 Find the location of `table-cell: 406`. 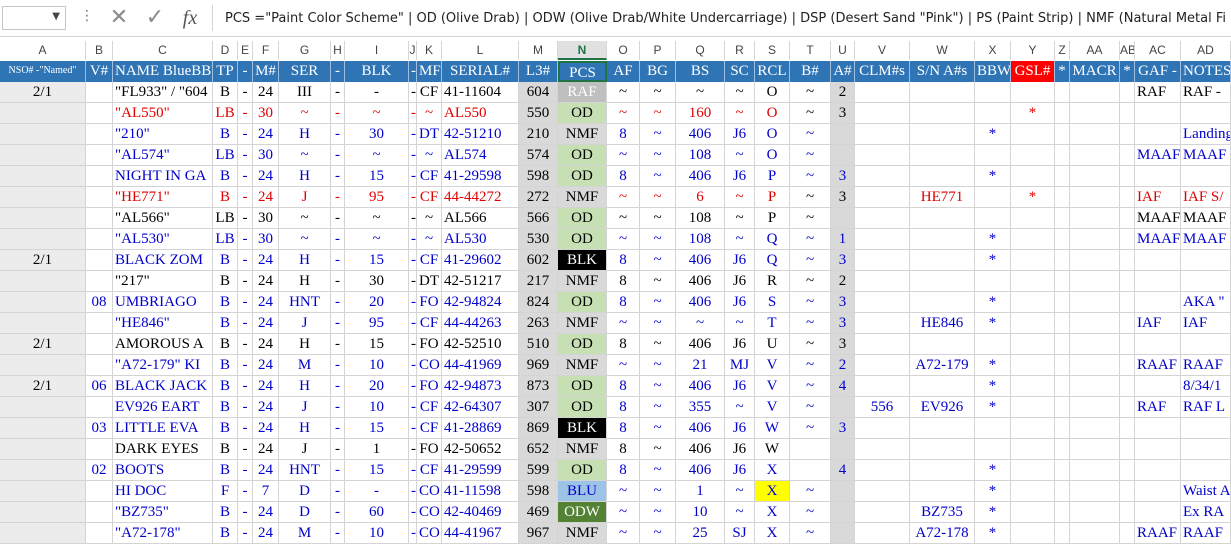

table-cell: 406 is located at coordinates (700, 449).